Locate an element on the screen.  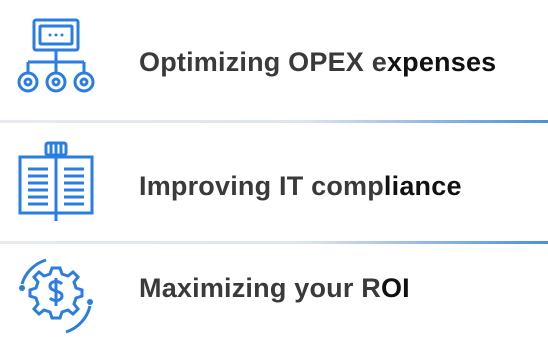
item-label: Improving IT compliance is located at coordinates (300, 186).